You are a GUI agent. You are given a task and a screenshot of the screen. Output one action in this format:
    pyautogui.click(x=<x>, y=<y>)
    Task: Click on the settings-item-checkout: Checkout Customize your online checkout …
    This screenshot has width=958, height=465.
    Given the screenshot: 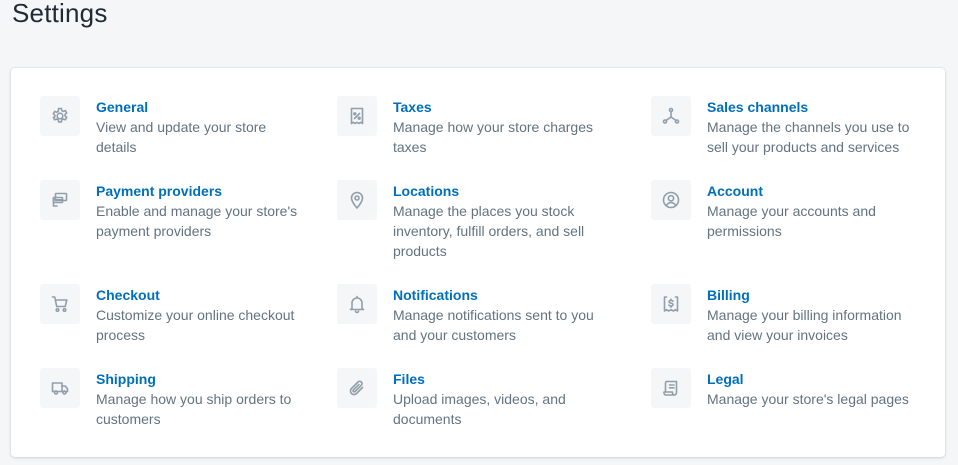 What is the action you would take?
    pyautogui.click(x=170, y=314)
    